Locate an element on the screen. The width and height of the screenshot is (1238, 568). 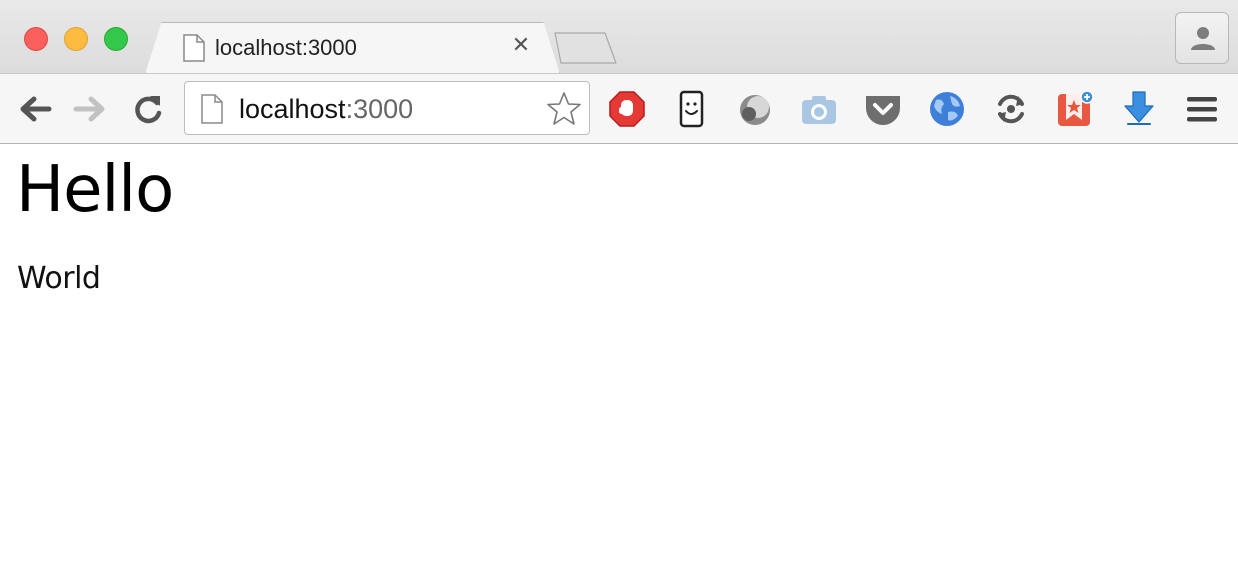
forward-button is located at coordinates (90, 109).